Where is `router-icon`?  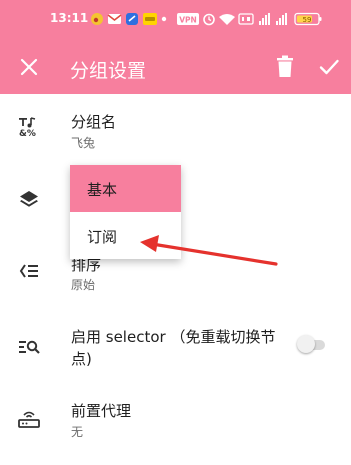
router-icon is located at coordinates (29, 419).